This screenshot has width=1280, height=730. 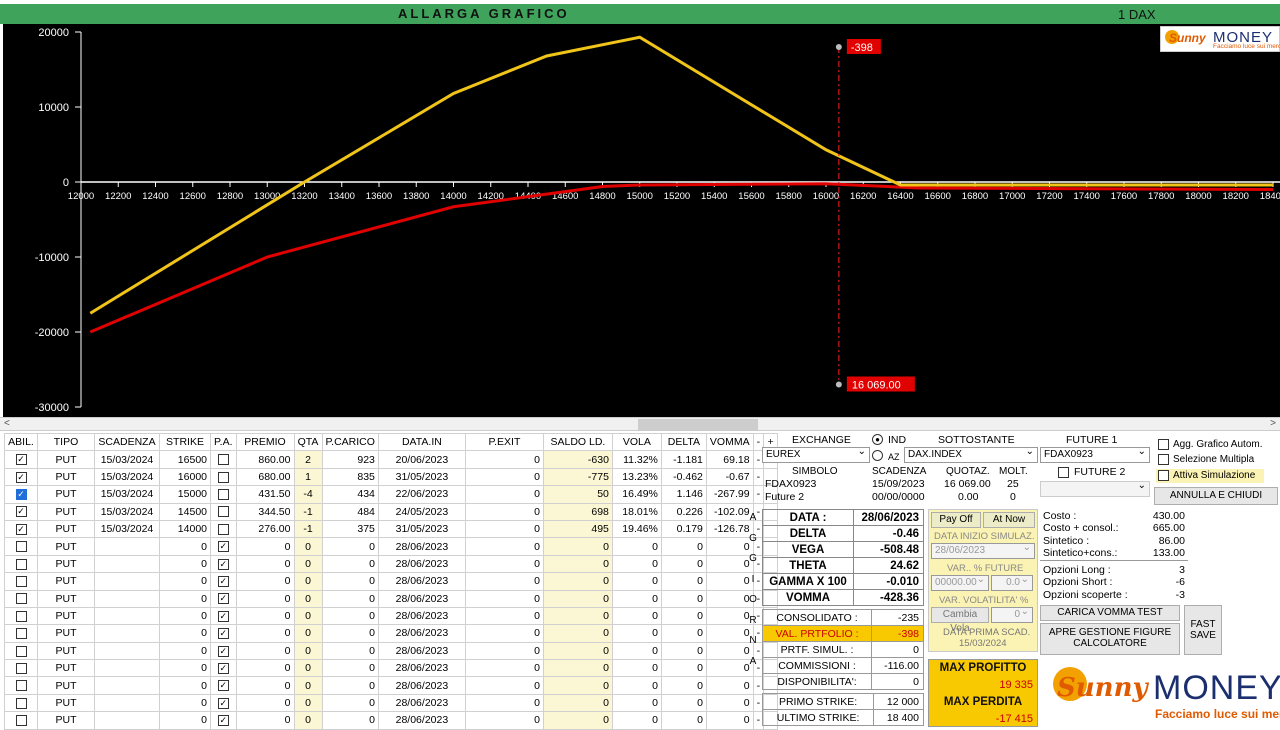 I want to click on primo-strike-input: 12 000, so click(x=898, y=701).